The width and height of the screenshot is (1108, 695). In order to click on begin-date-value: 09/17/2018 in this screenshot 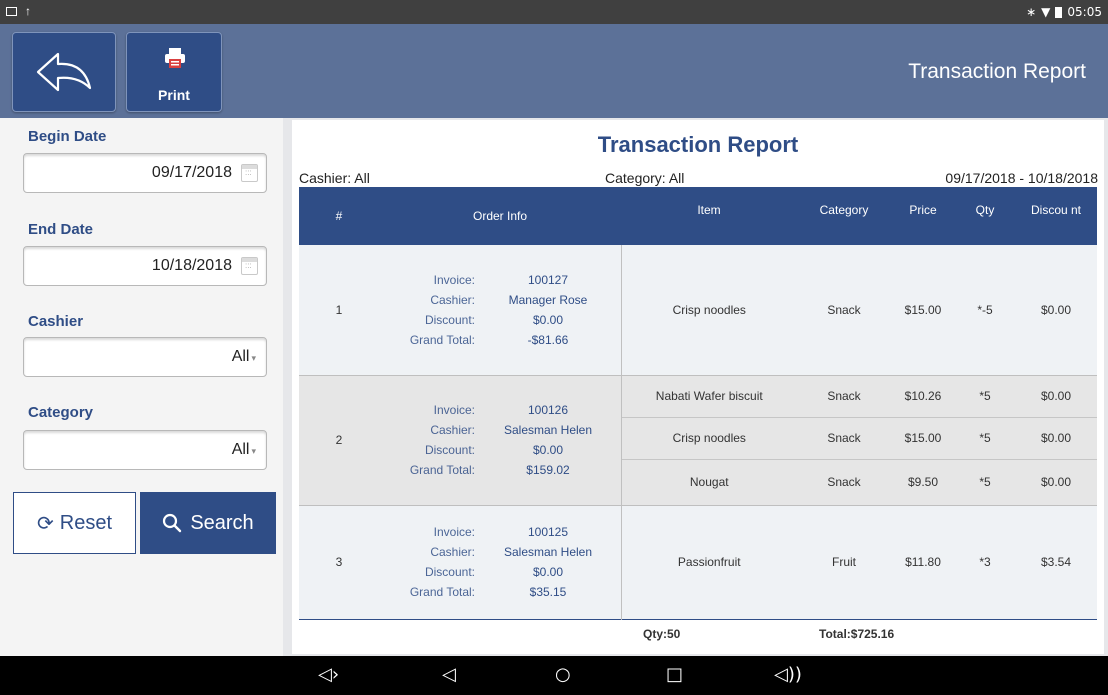, I will do `click(191, 172)`.